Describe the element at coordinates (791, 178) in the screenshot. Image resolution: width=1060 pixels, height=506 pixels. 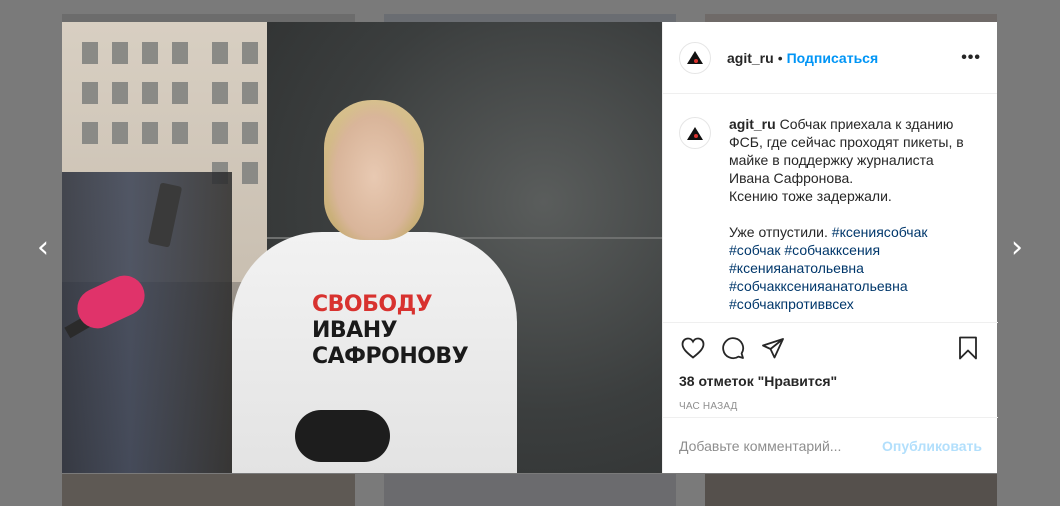
I see `caption-line: Ивана Сафронова.` at that location.